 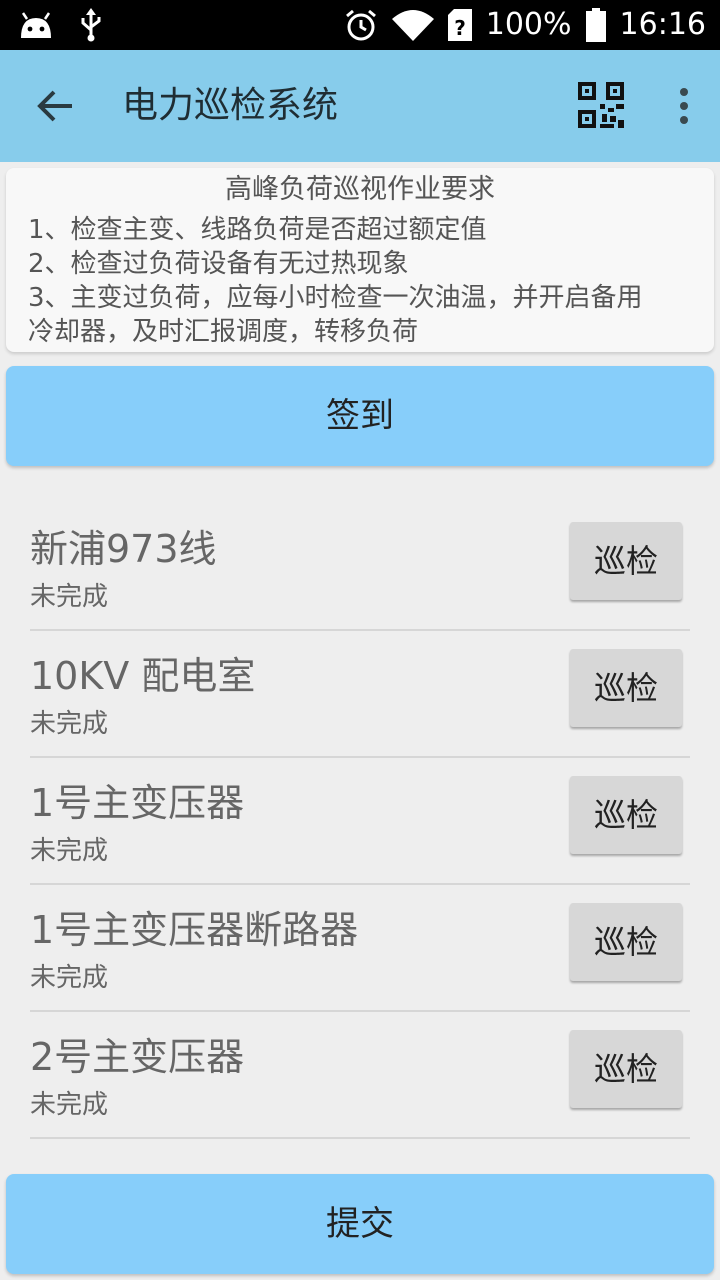 I want to click on requirement-line: 冷却器，及时汇报调度，转移负荷, so click(x=223, y=332).